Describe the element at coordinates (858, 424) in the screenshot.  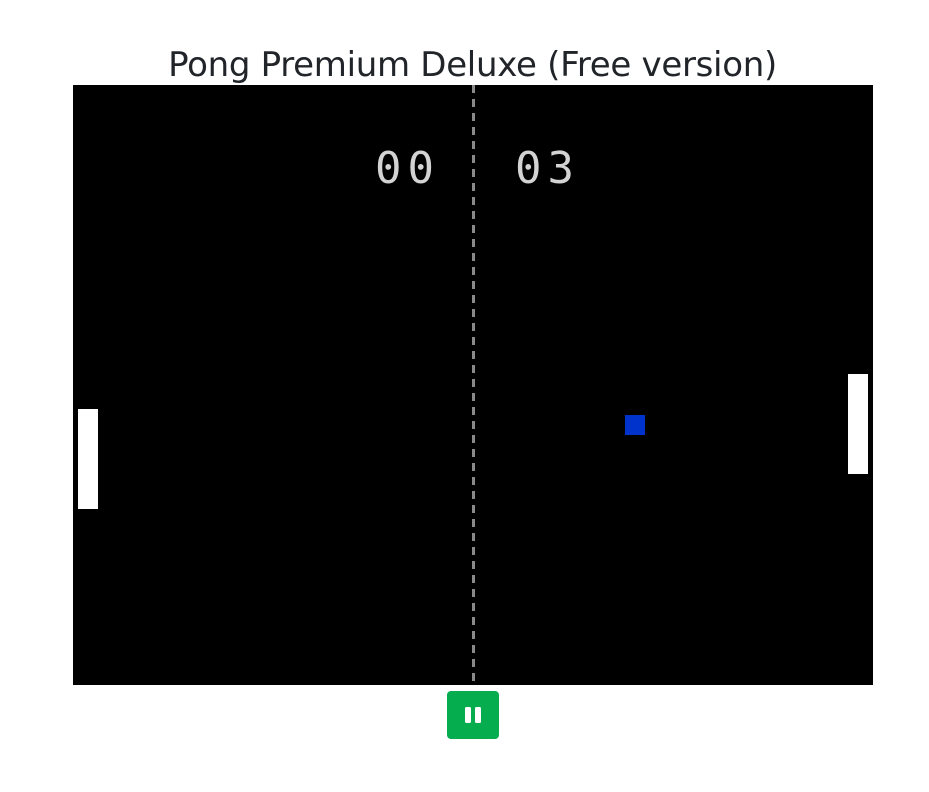
I see `right-paddle` at that location.